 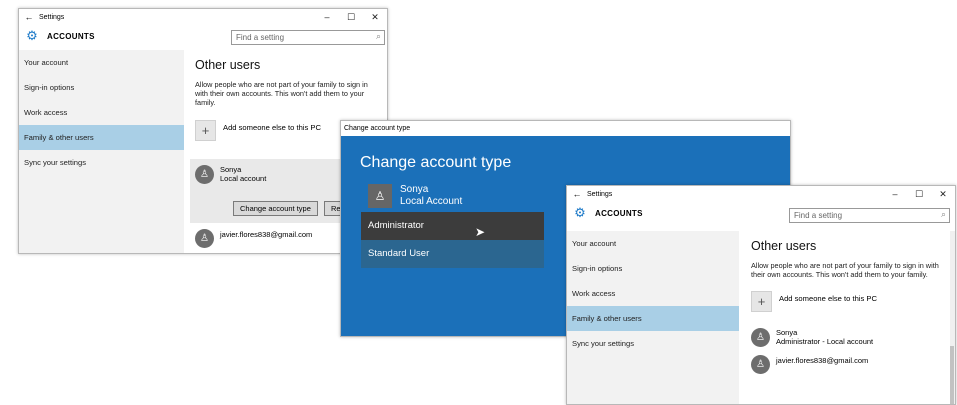 I want to click on dialog-title-bar: Change account type, so click(x=565, y=128).